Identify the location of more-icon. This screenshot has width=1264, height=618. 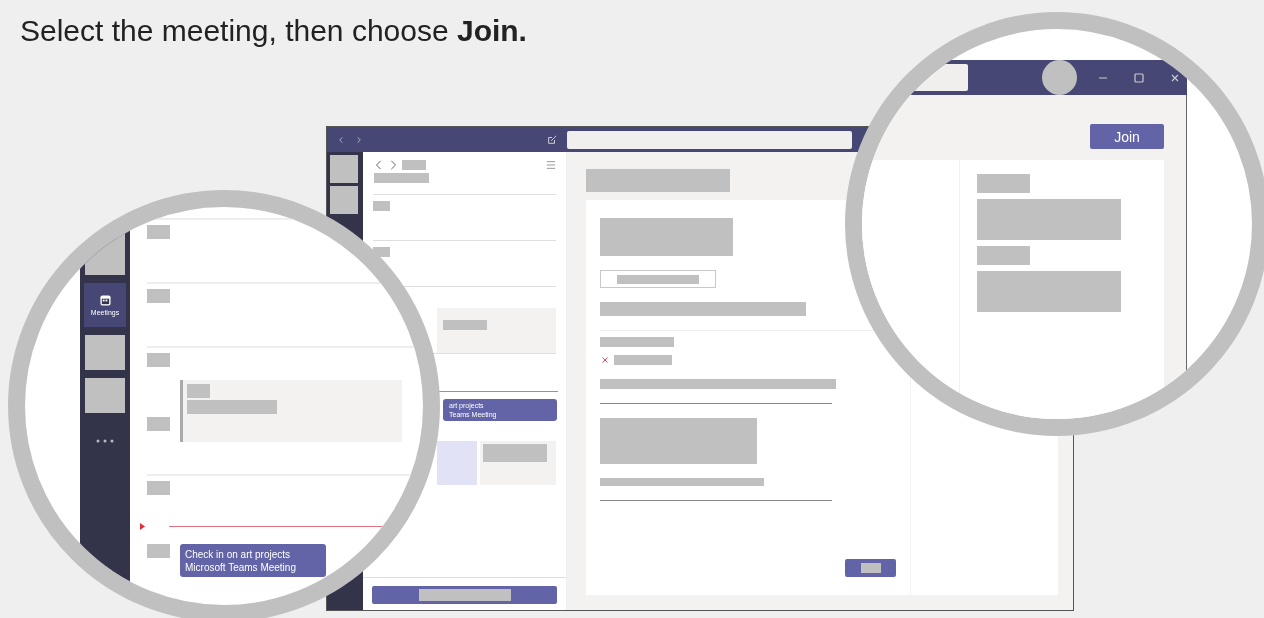
(105, 441).